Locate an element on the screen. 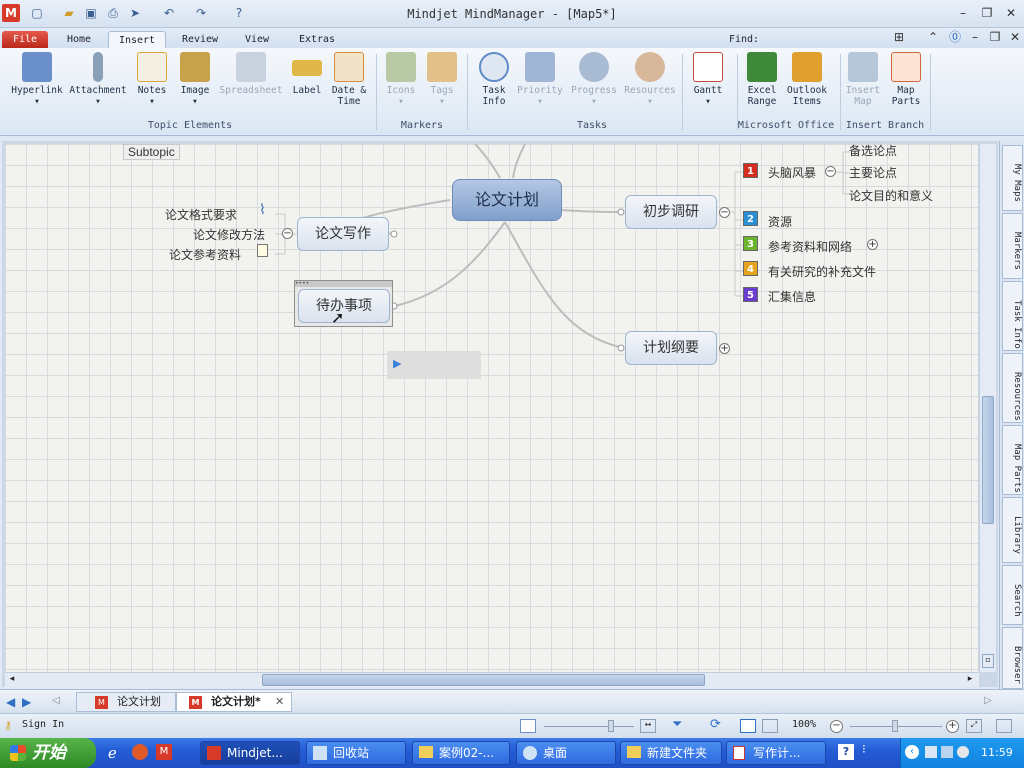 The height and width of the screenshot is (768, 1024). subtopic-main-argument: 主要论点 is located at coordinates (873, 172).